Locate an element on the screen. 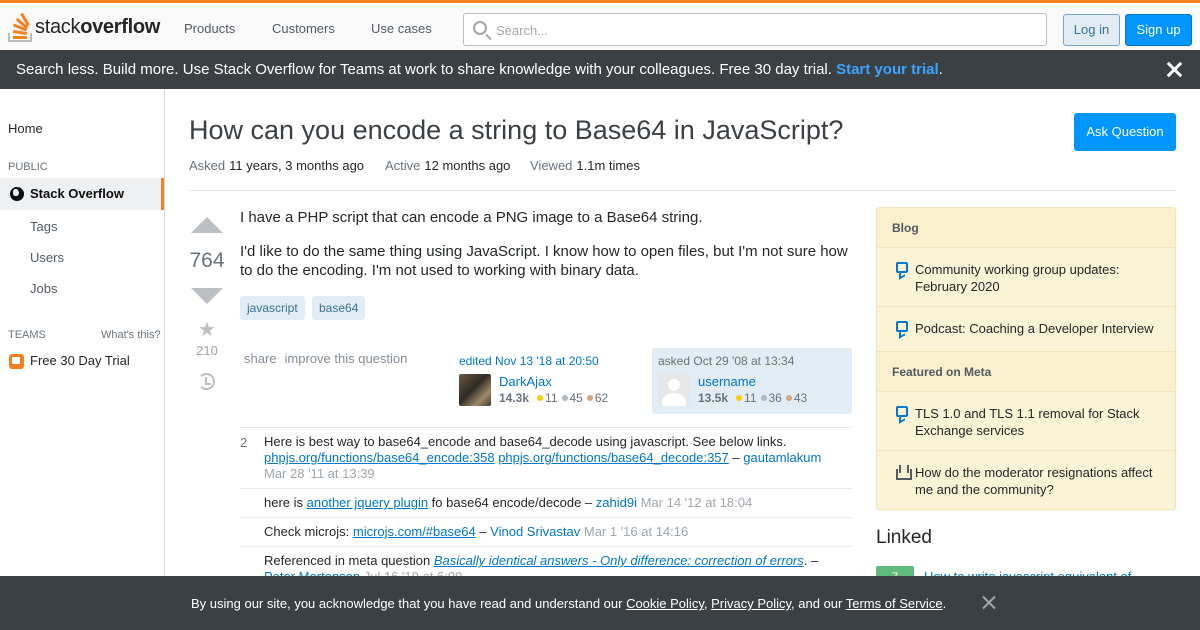  editor-username: DarkAjax is located at coordinates (525, 381).